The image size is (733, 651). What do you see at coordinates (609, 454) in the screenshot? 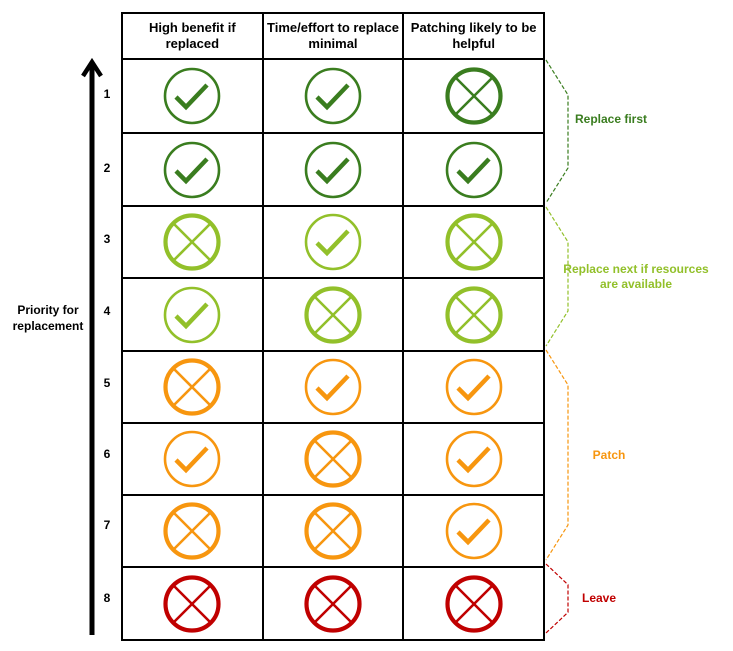
I see `group-label-patch: Patch` at bounding box center [609, 454].